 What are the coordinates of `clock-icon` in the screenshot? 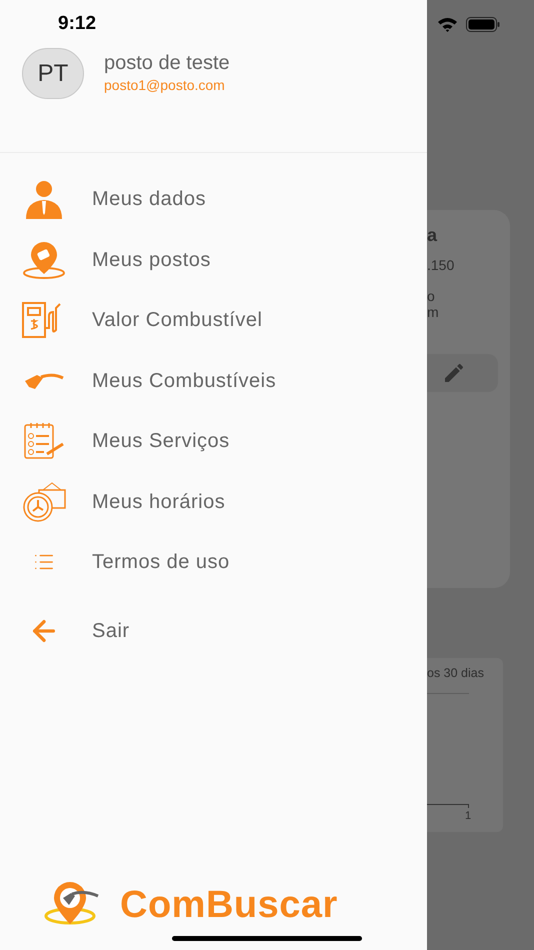 It's located at (44, 502).